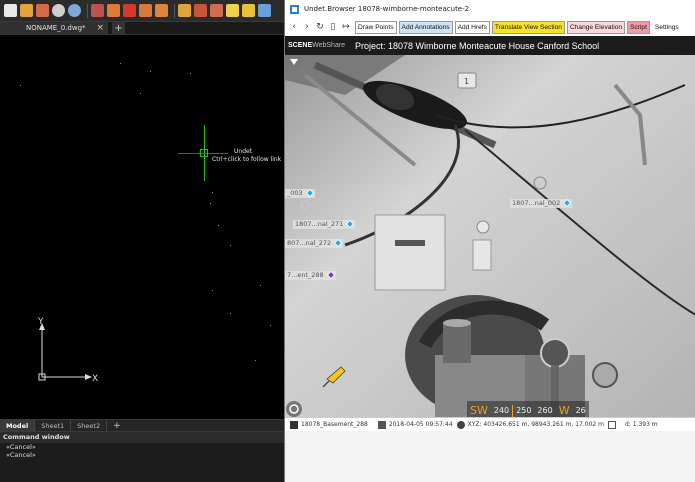 The width and height of the screenshot is (695, 482). Describe the element at coordinates (294, 27) in the screenshot. I see `back-icon: ‹` at that location.